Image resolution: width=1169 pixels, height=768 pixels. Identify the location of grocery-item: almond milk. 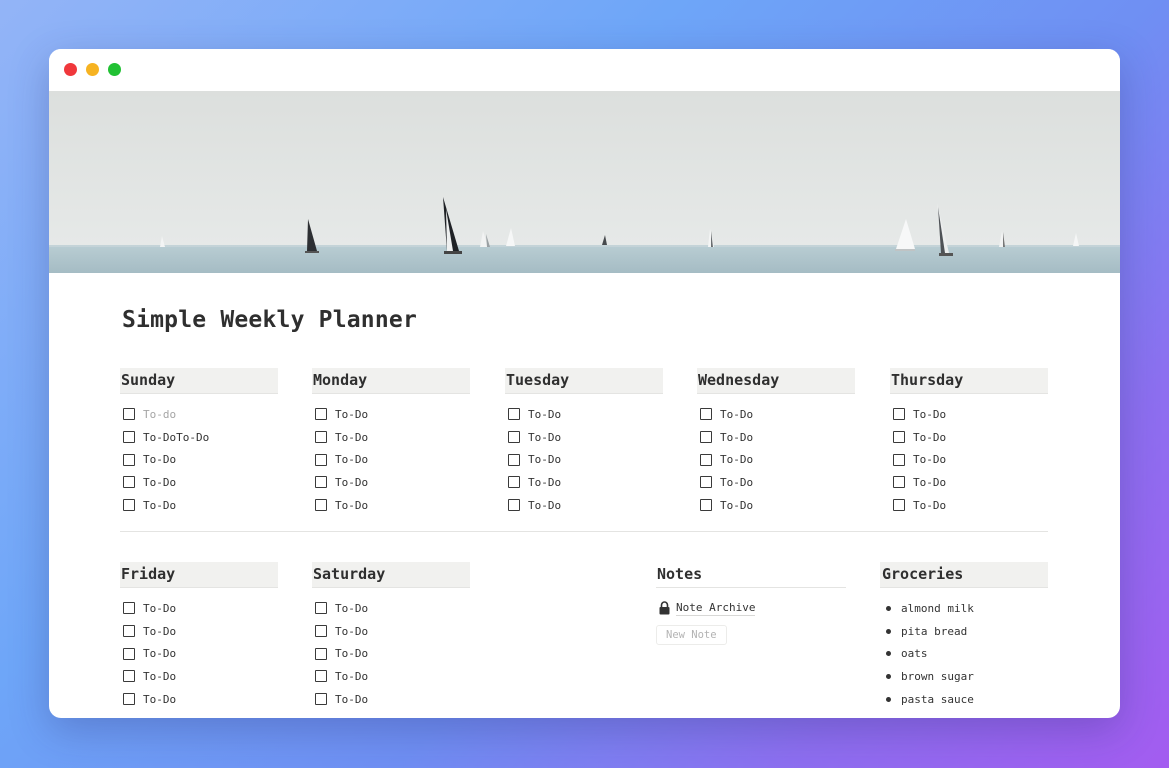
(964, 608).